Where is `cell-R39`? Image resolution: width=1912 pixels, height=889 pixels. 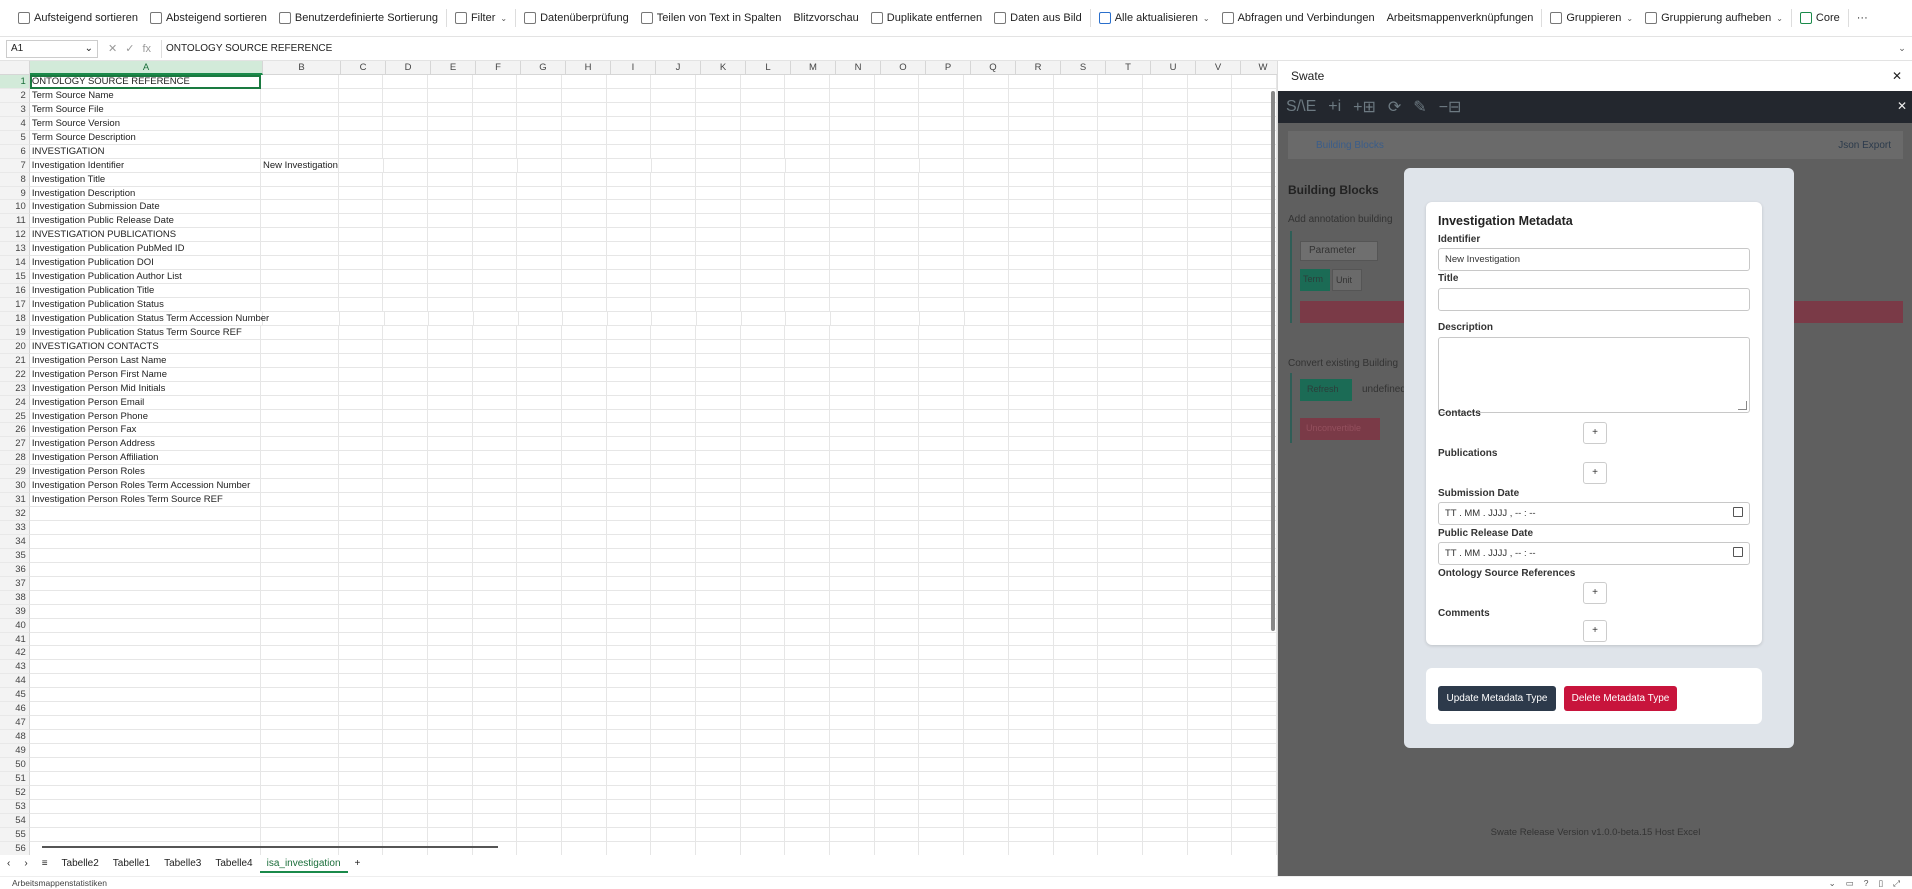 cell-R39 is located at coordinates (1031, 611).